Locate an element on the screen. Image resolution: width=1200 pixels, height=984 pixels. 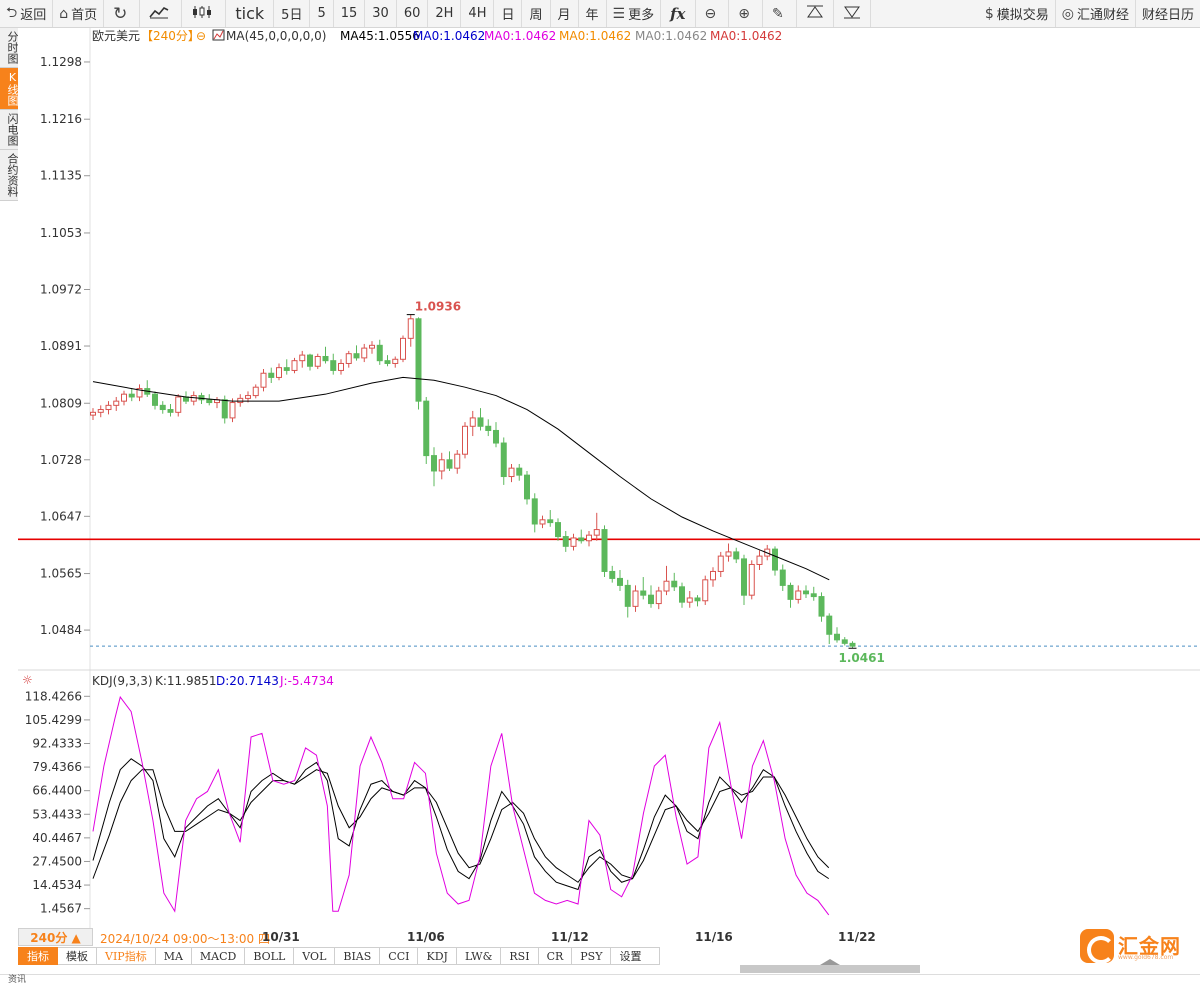
period-2h: 2H is located at coordinates (445, 13).